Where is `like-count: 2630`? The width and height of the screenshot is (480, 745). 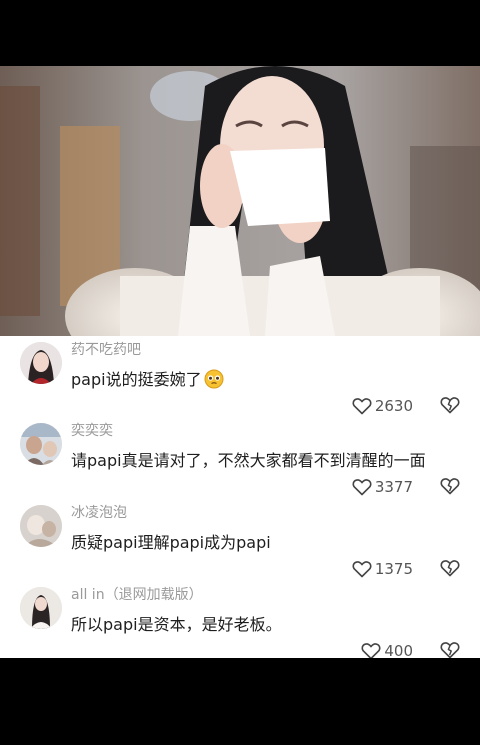
like-count: 2630 is located at coordinates (393, 406).